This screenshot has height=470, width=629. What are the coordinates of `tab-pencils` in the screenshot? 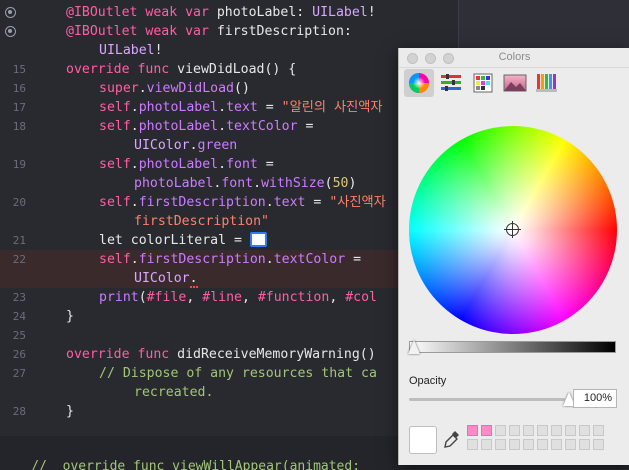 It's located at (547, 83).